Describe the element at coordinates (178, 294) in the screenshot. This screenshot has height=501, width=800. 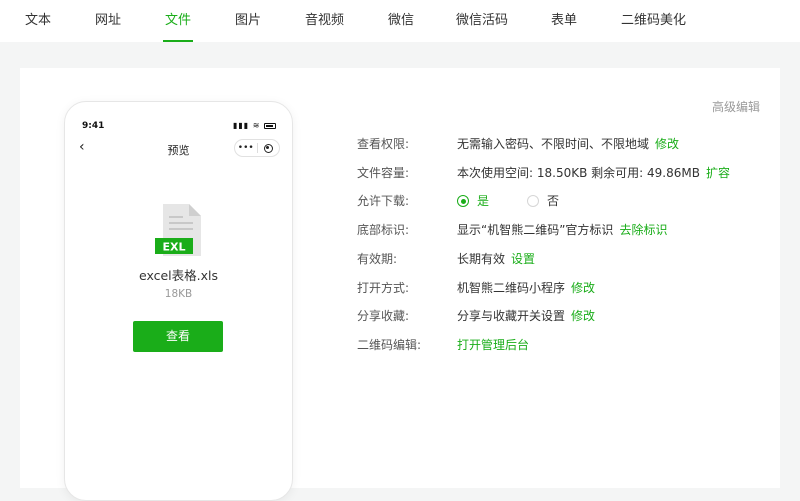
I see `file-size: 18KB` at that location.